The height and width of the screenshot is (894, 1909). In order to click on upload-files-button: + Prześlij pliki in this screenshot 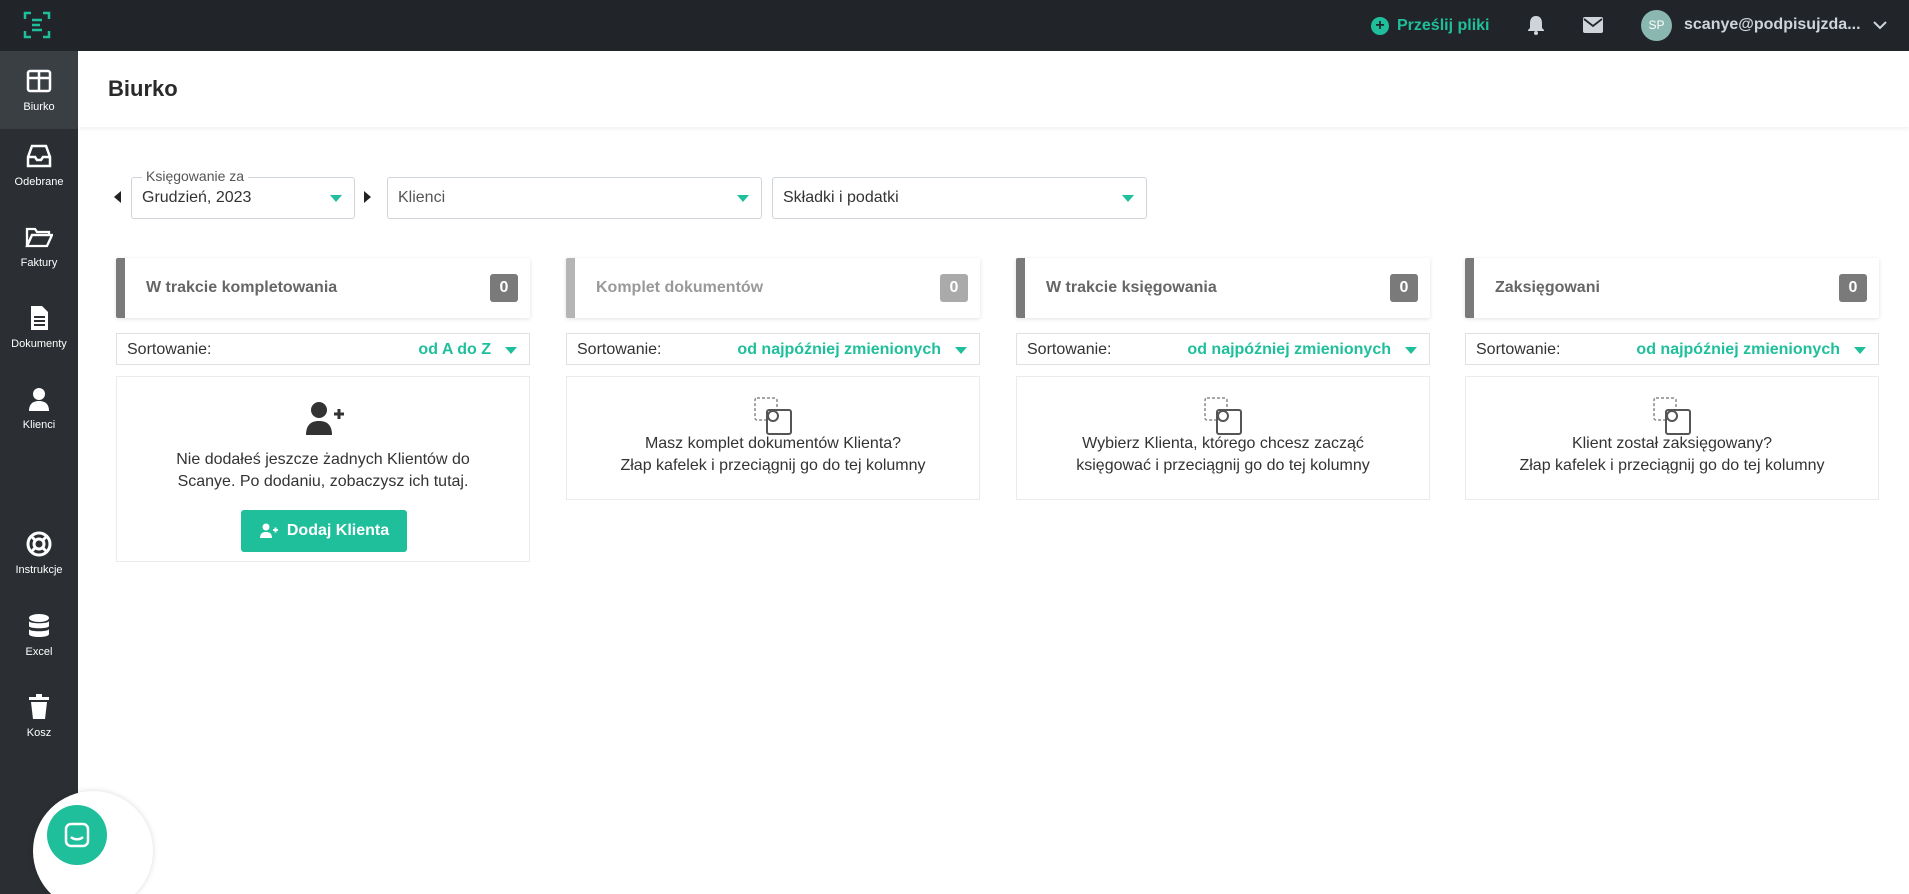, I will do `click(1430, 25)`.